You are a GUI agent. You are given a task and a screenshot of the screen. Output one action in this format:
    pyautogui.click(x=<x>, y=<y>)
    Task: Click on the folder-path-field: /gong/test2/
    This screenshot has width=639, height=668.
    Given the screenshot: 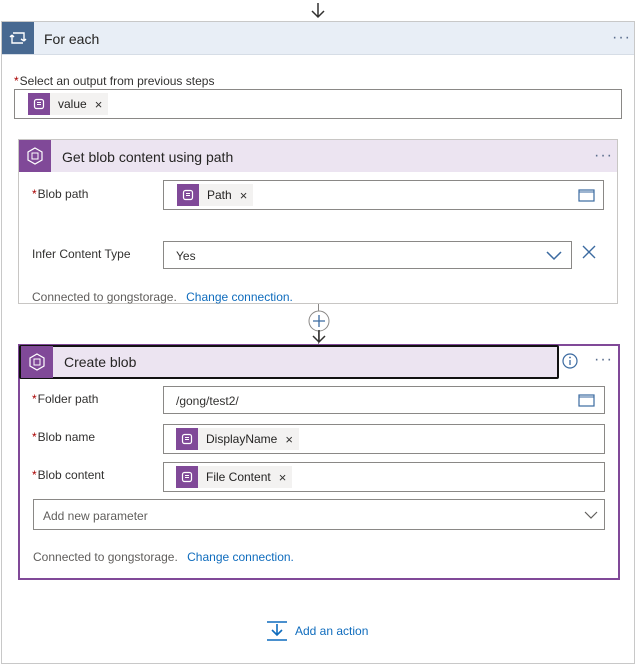 What is the action you would take?
    pyautogui.click(x=384, y=400)
    